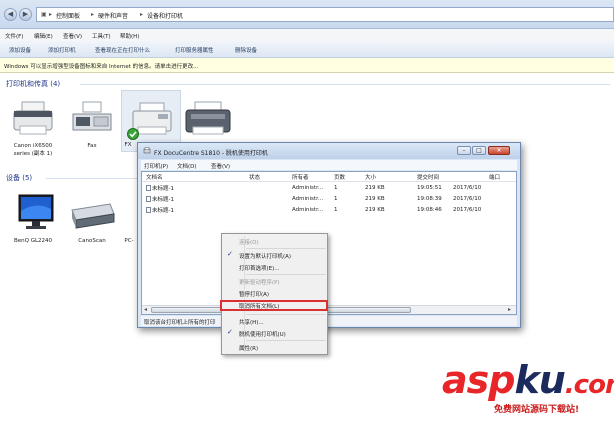  I want to click on group-heading-printers: 打印机和传真 (4), so click(33, 84).